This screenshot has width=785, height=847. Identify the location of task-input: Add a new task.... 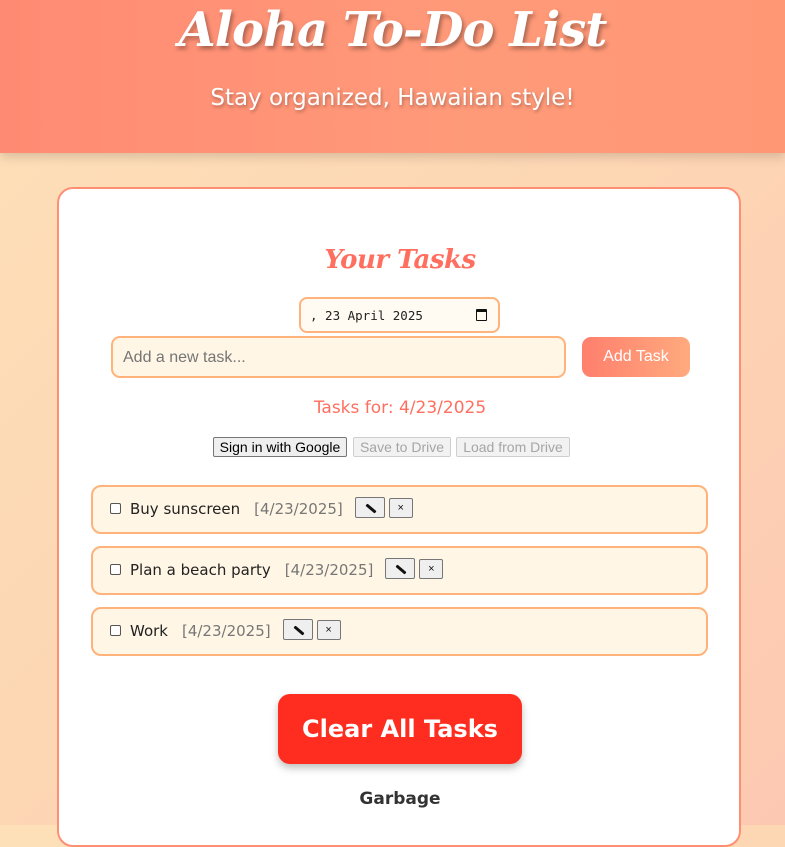
(338, 357).